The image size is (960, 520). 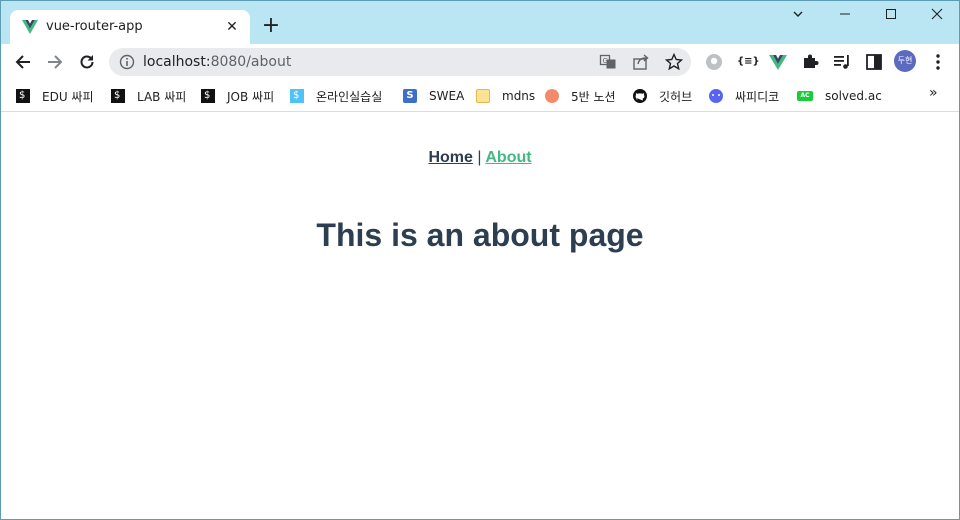 What do you see at coordinates (757, 96) in the screenshot?
I see `bookmark-label: 싸피디코` at bounding box center [757, 96].